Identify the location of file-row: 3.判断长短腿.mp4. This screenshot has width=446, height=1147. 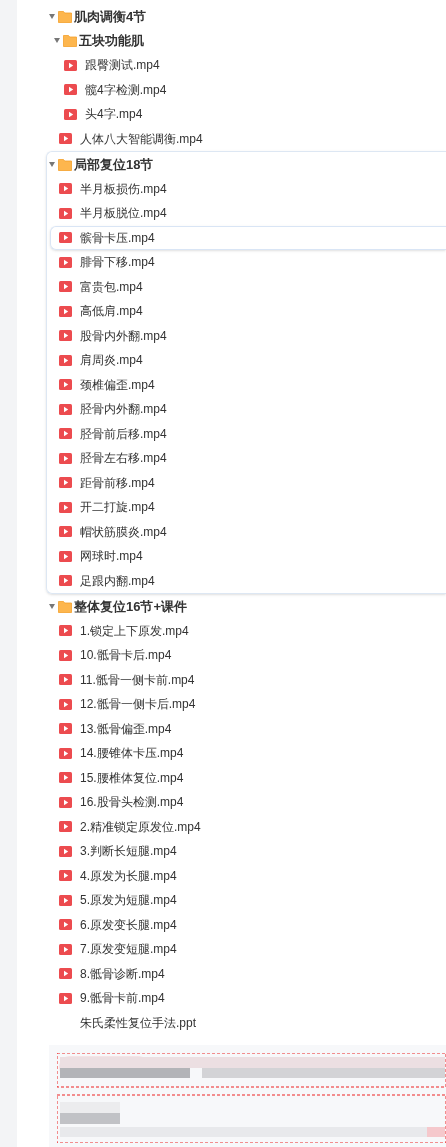
(233, 851).